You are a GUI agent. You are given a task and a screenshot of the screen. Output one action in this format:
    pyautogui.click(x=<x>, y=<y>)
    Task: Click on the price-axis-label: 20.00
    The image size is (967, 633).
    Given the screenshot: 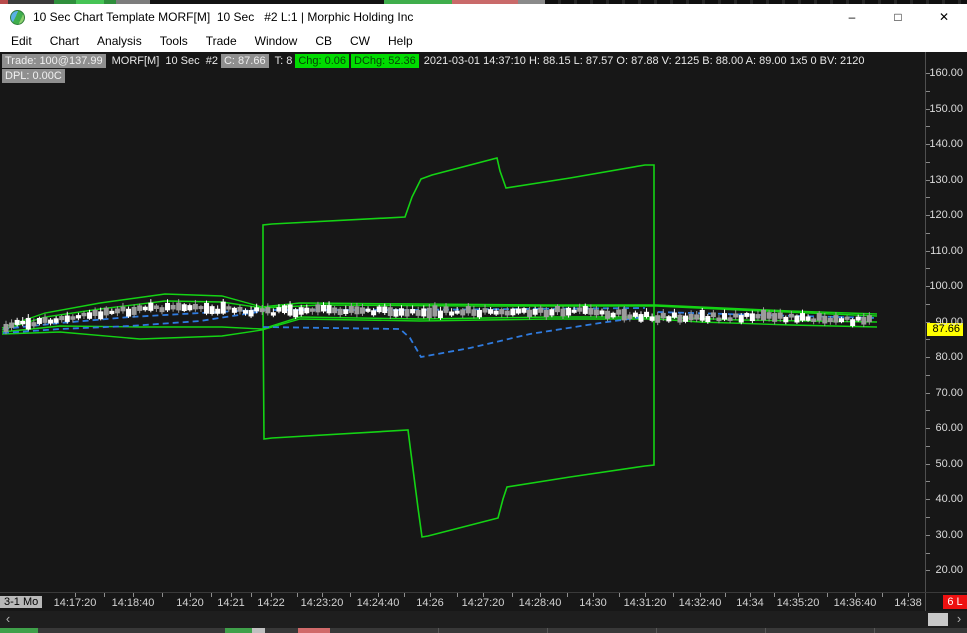 What is the action you would take?
    pyautogui.click(x=949, y=570)
    